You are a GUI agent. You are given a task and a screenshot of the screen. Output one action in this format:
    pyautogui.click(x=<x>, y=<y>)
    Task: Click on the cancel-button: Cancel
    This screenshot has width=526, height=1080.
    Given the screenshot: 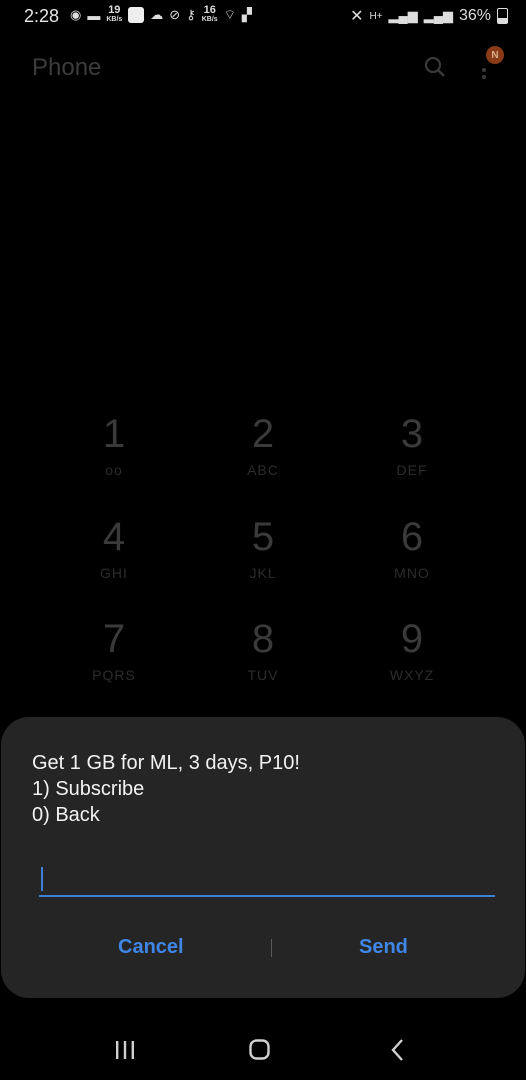 What is the action you would take?
    pyautogui.click(x=151, y=947)
    